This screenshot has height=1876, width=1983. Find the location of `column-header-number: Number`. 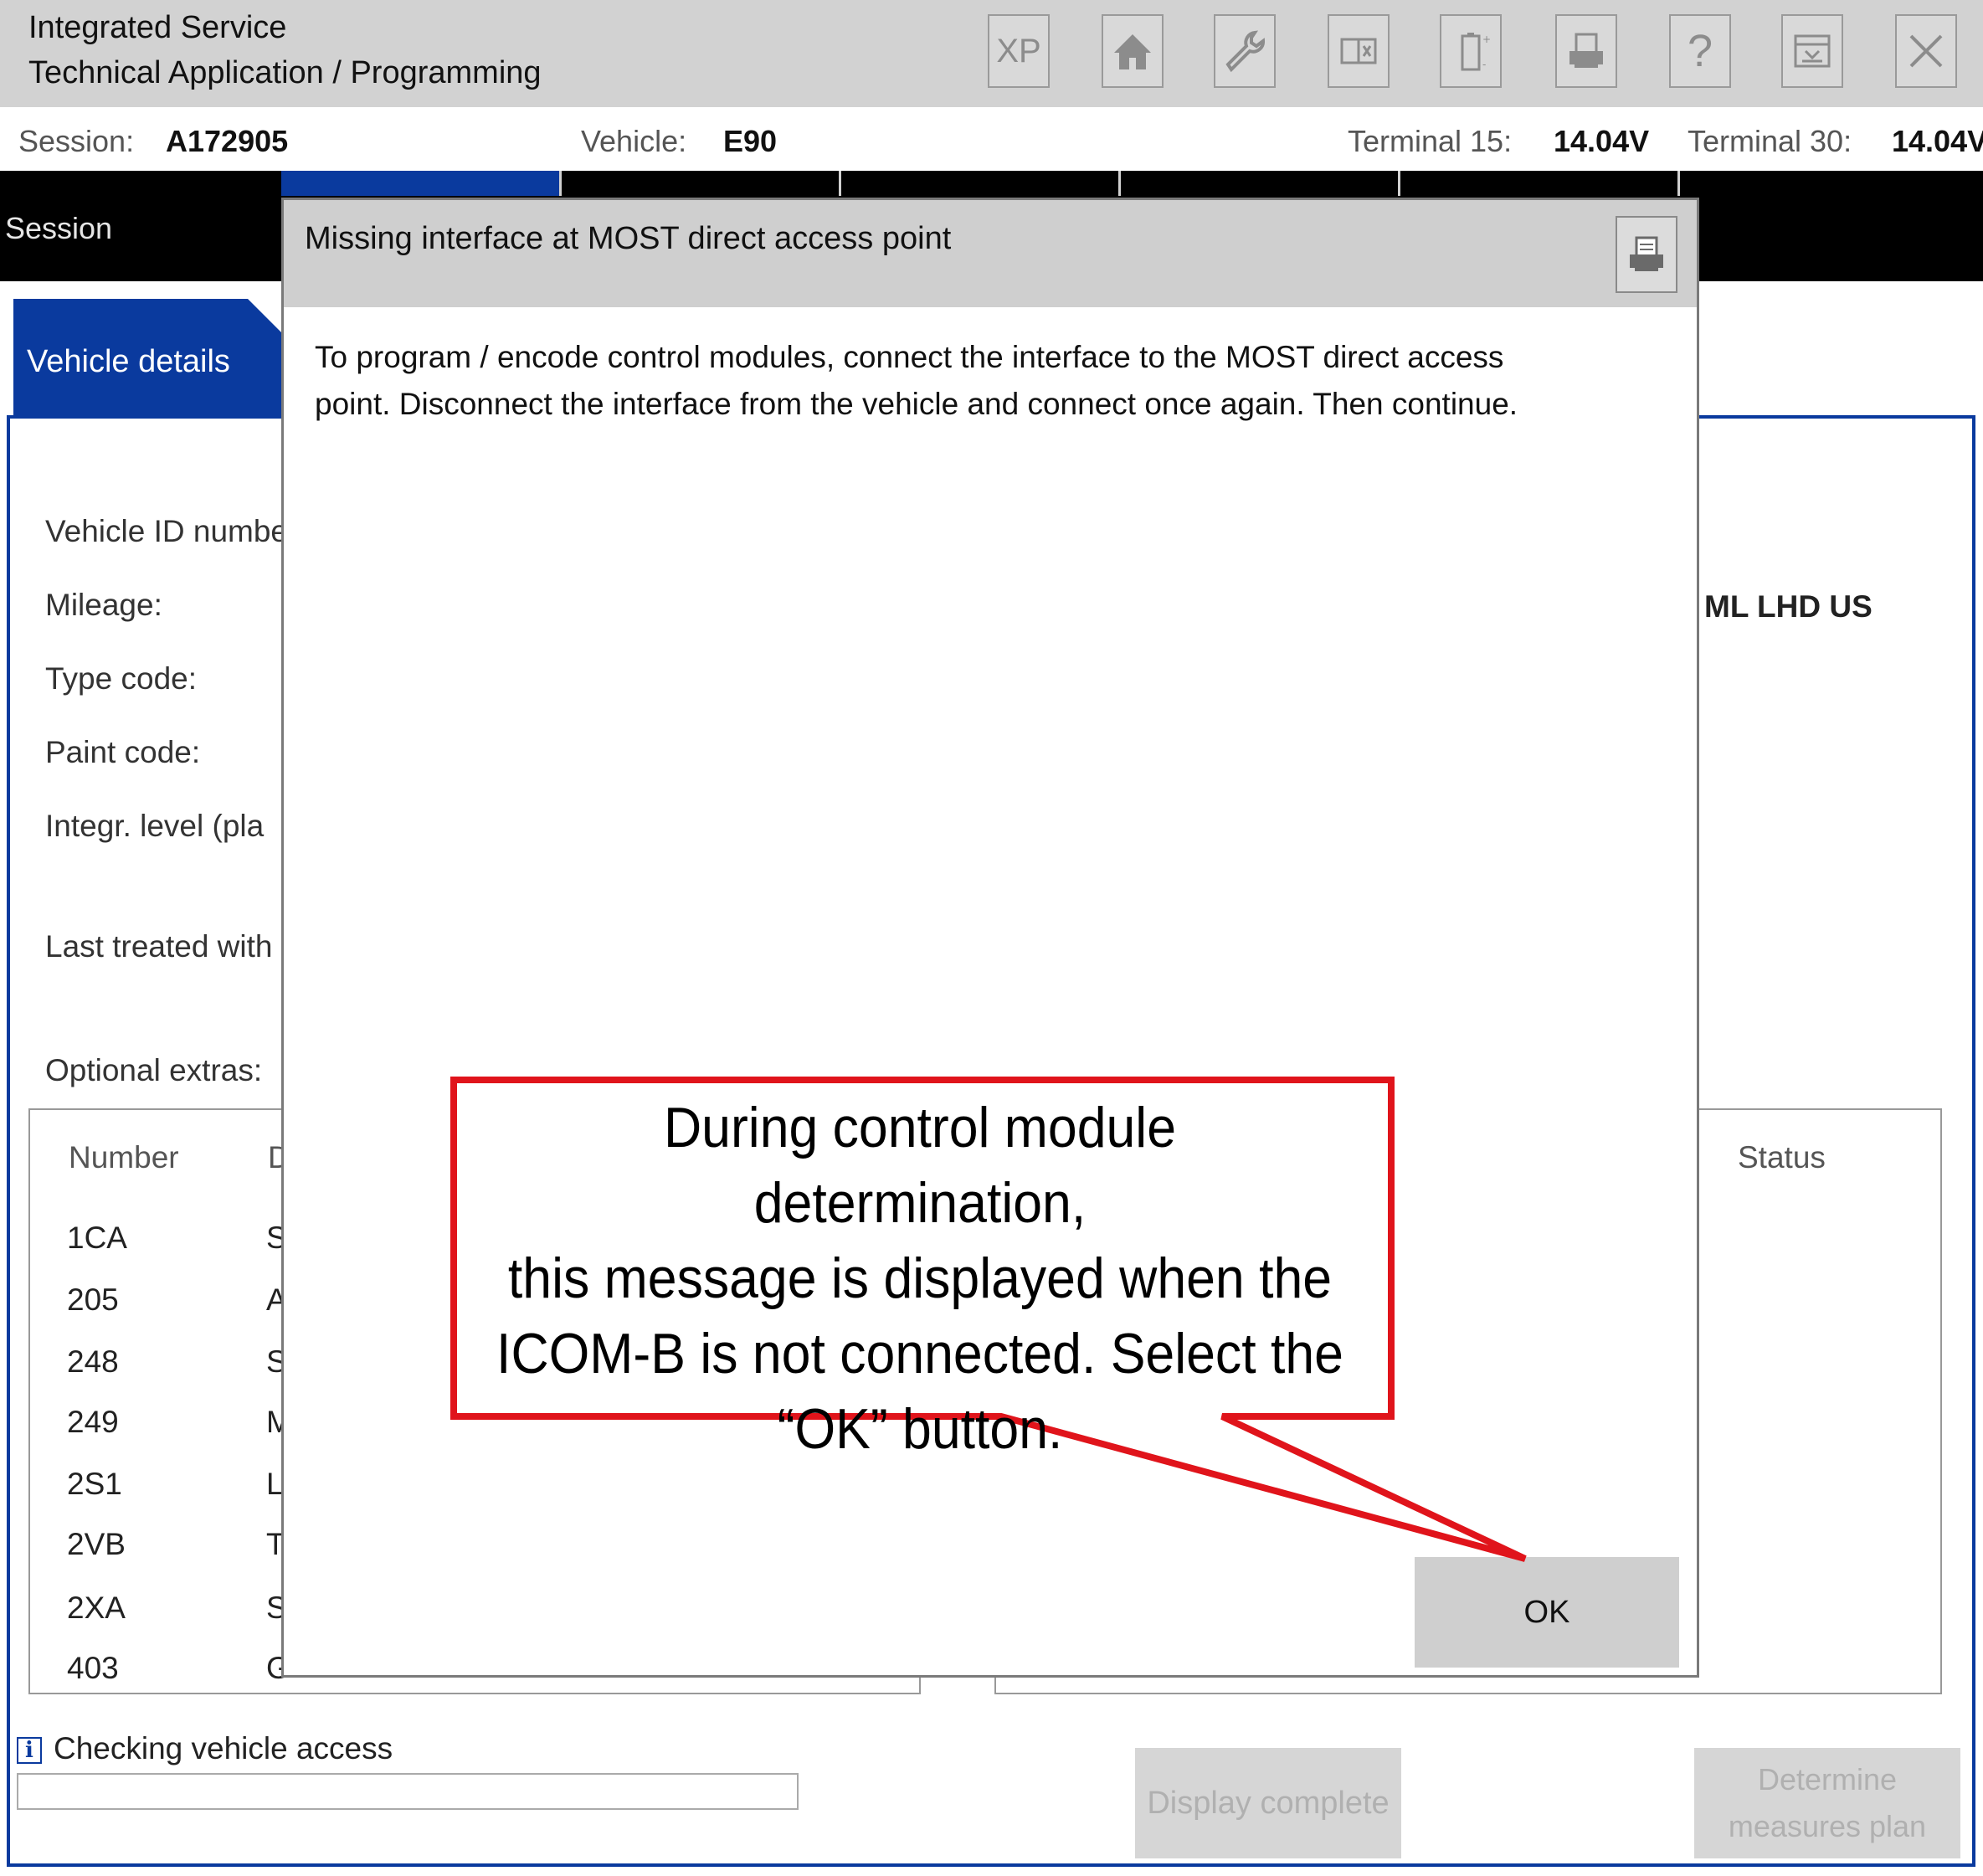

column-header-number: Number is located at coordinates (124, 1157).